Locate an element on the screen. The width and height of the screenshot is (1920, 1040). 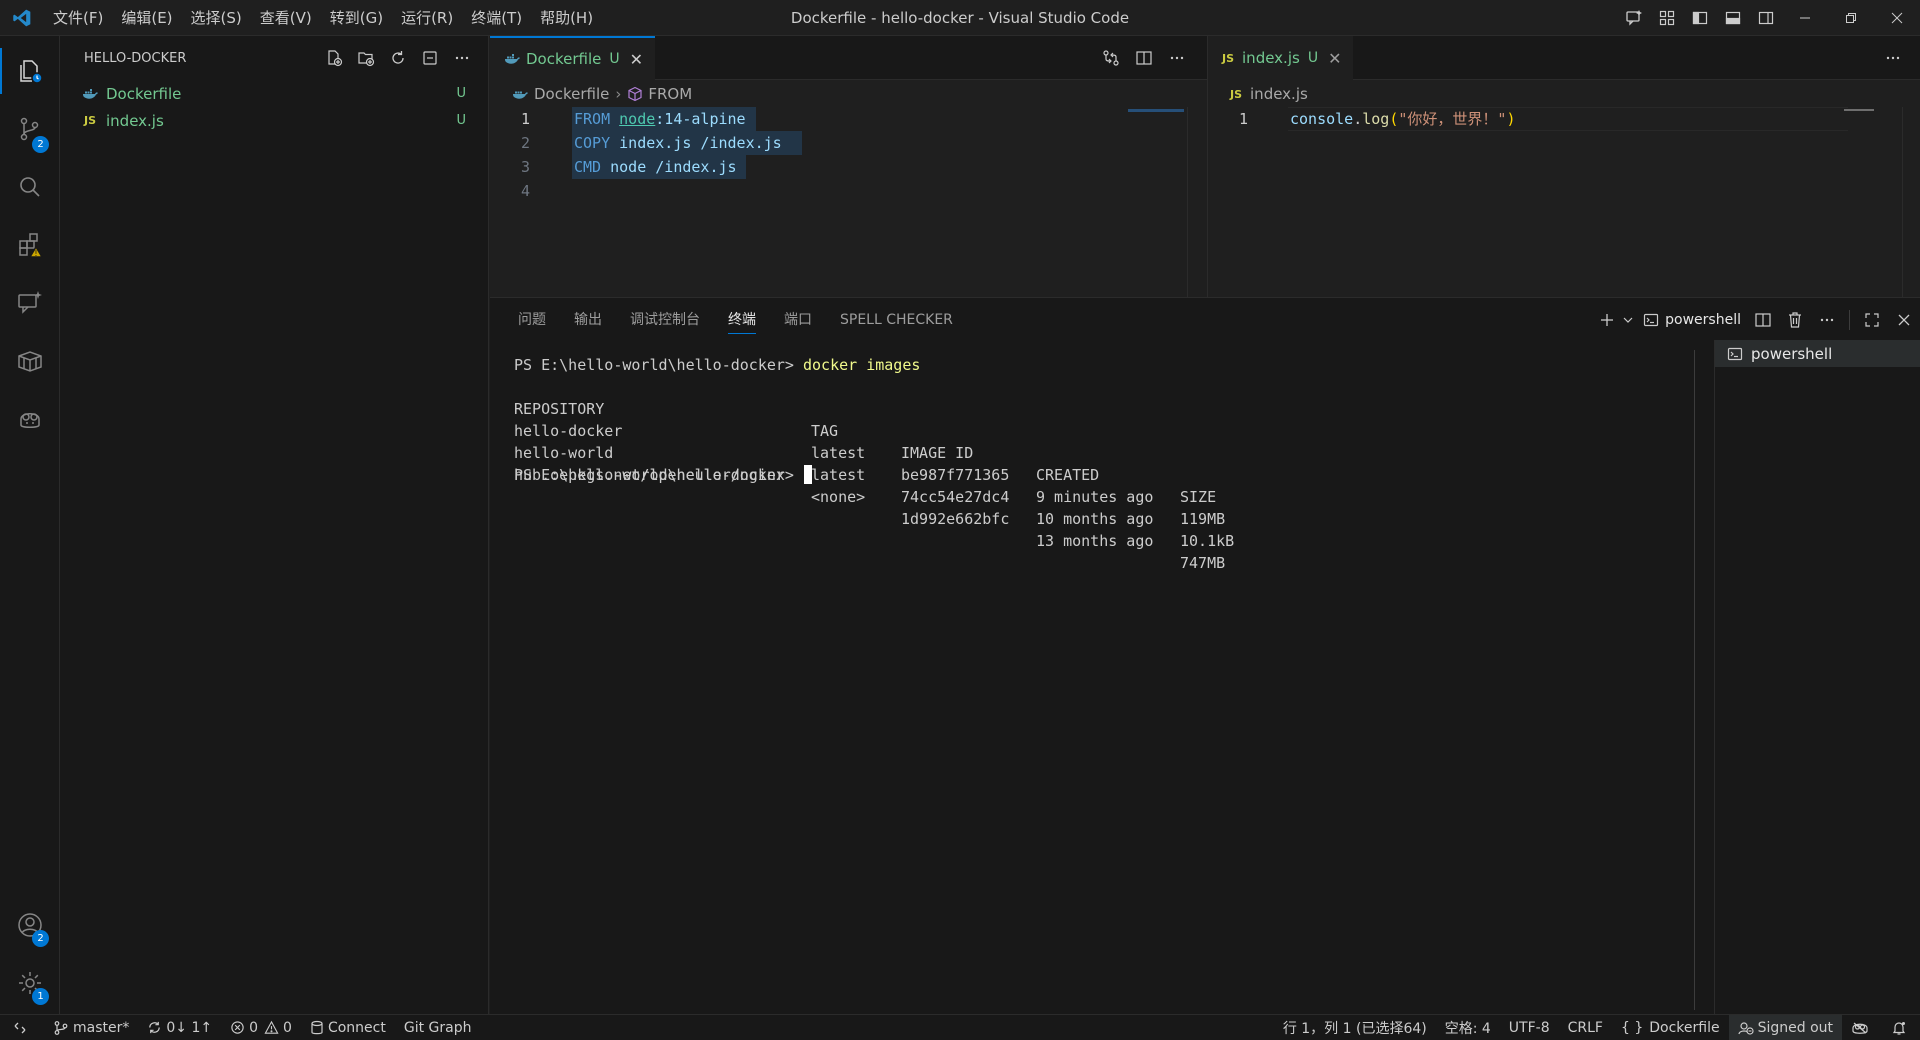
code-line: COPY index.js /index.js is located at coordinates (678, 143).